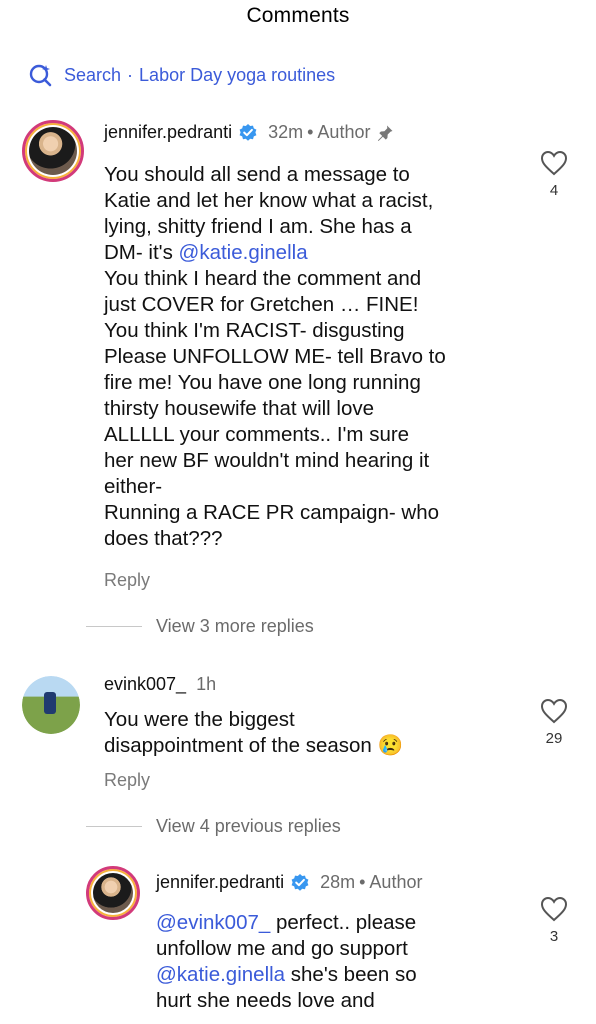 This screenshot has width=596, height=1024. I want to click on page-title: Comments, so click(298, 15).